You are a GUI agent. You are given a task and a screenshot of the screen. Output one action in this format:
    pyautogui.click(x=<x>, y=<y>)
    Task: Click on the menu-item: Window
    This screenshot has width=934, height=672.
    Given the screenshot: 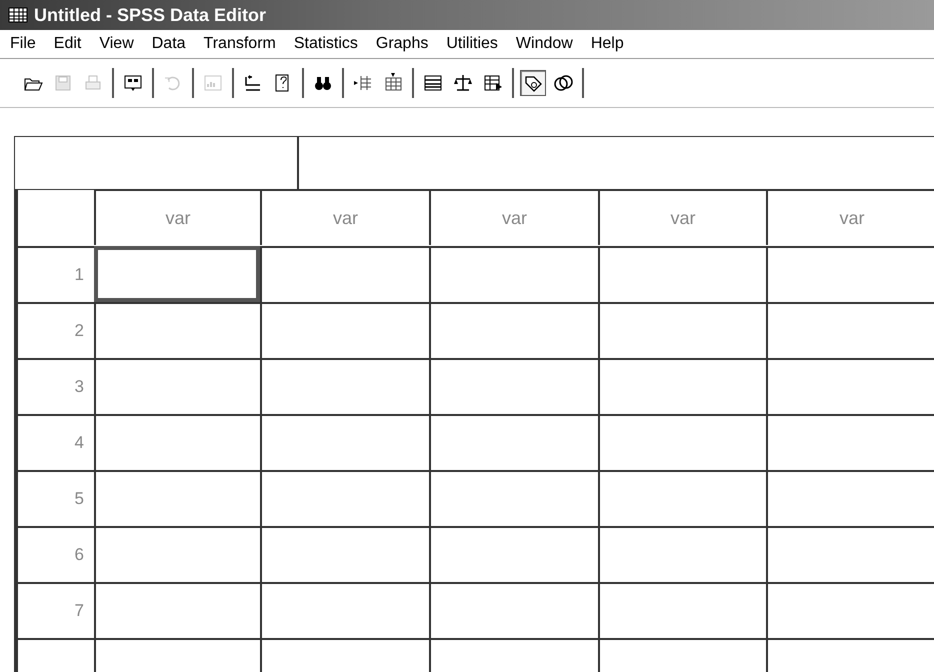 What is the action you would take?
    pyautogui.click(x=544, y=44)
    